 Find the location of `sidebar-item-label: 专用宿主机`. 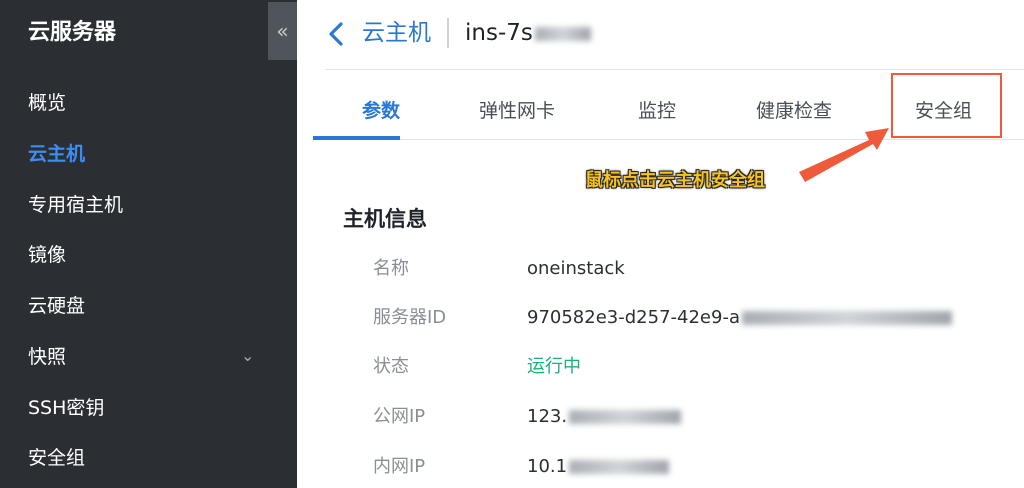

sidebar-item-label: 专用宿主机 is located at coordinates (76, 204).